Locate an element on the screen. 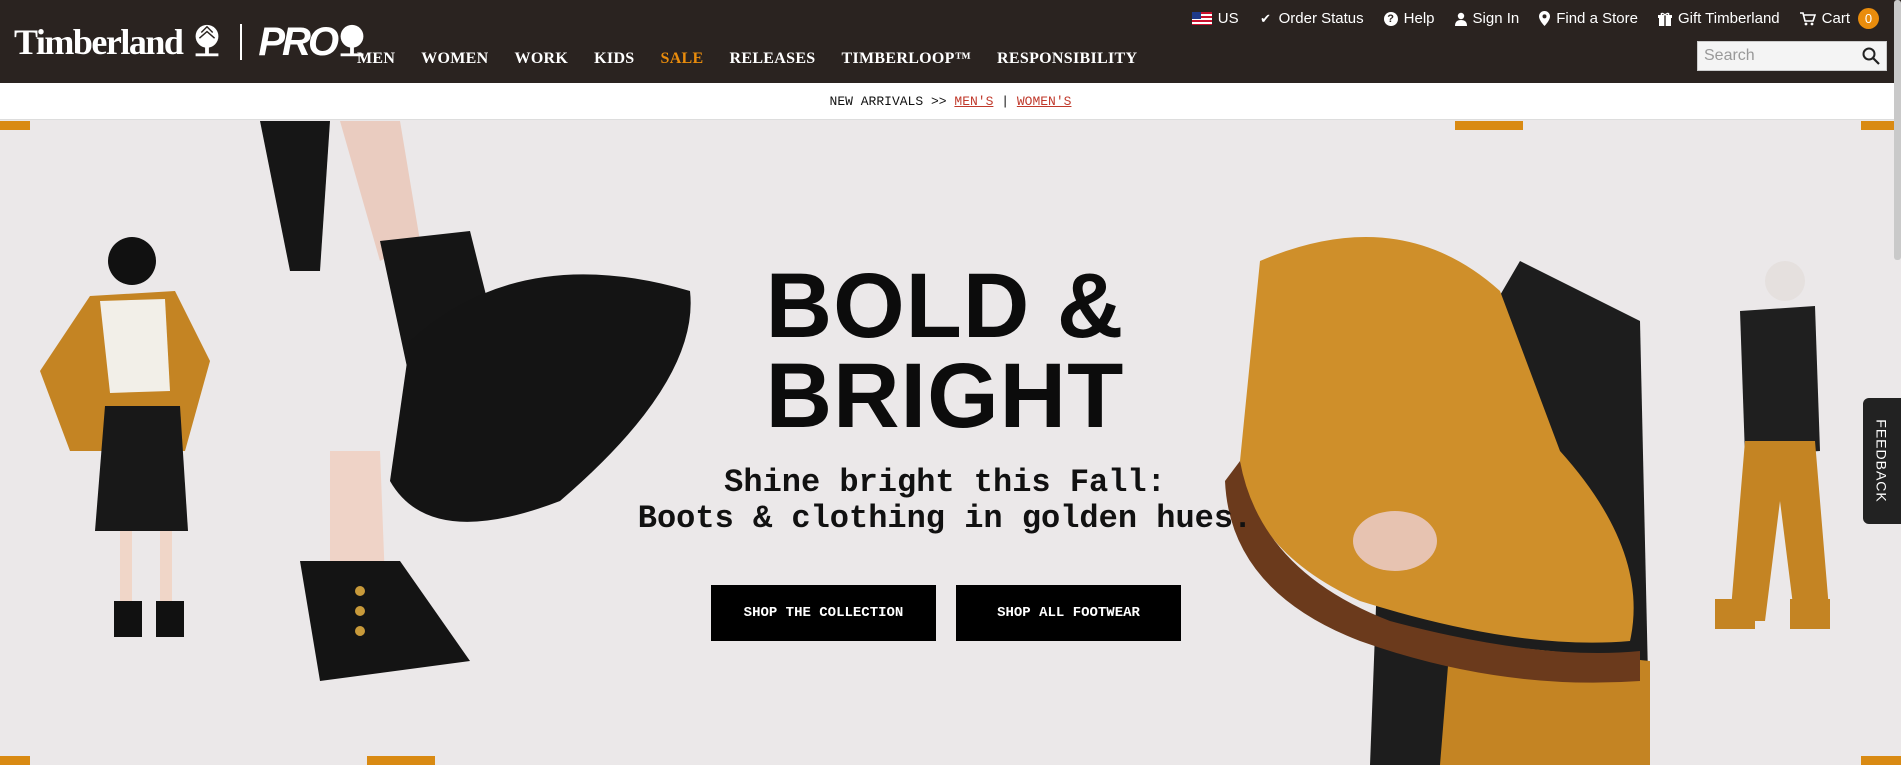 The width and height of the screenshot is (1901, 765). promo-banner: NEW ARRIVALS >> MEN'S | WOMEN'S is located at coordinates (950, 101).